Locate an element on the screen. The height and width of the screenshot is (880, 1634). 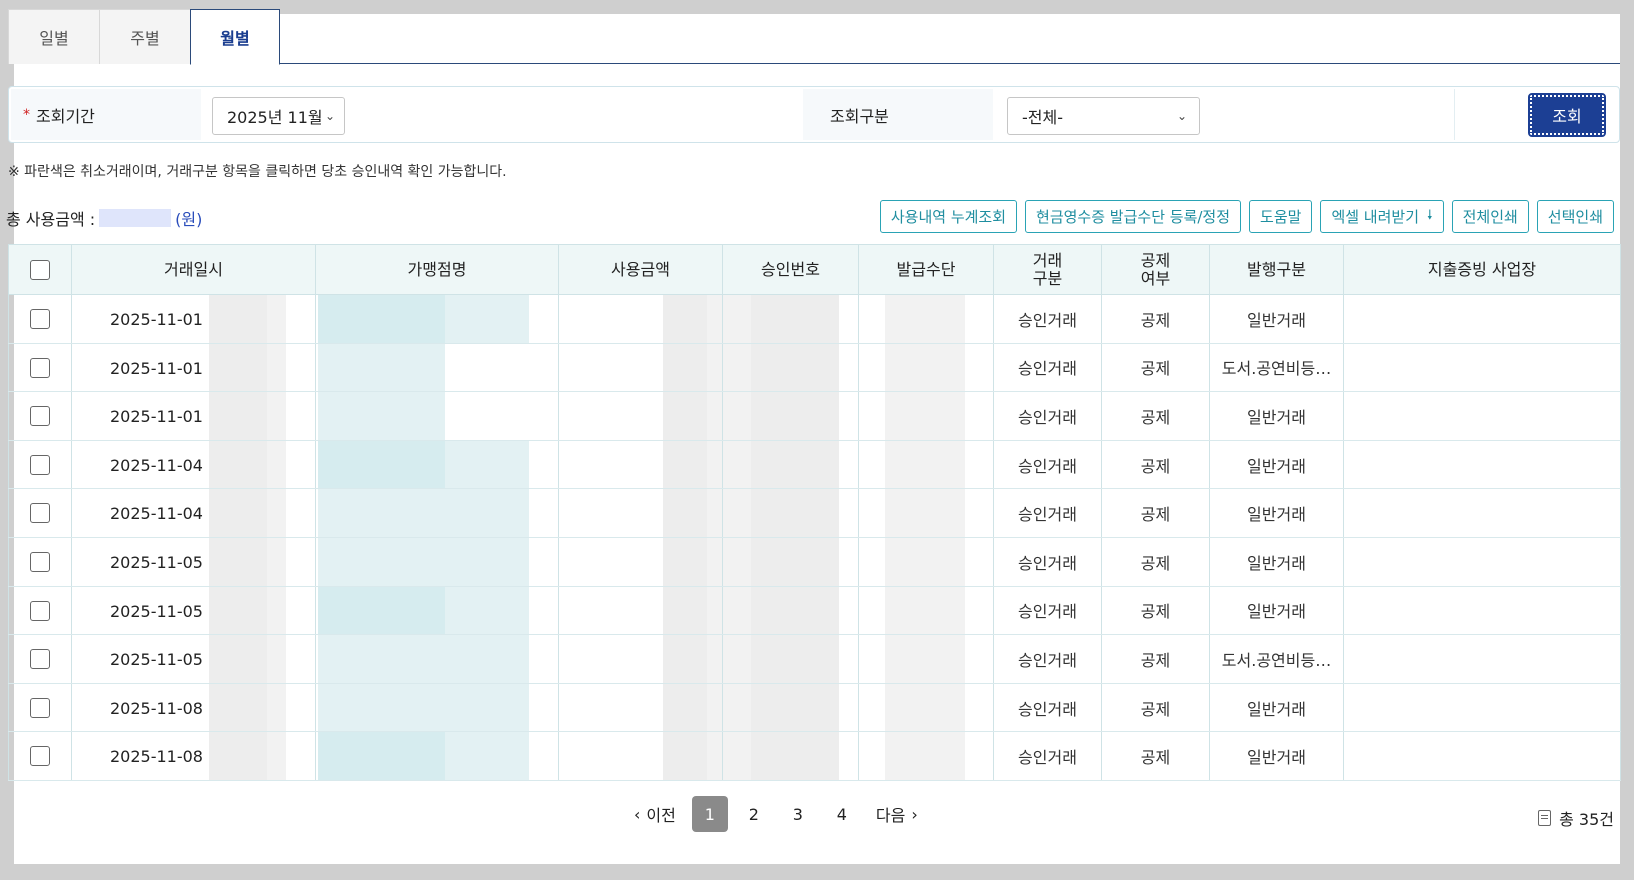
count-label: 총 35건 is located at coordinates (1586, 819).